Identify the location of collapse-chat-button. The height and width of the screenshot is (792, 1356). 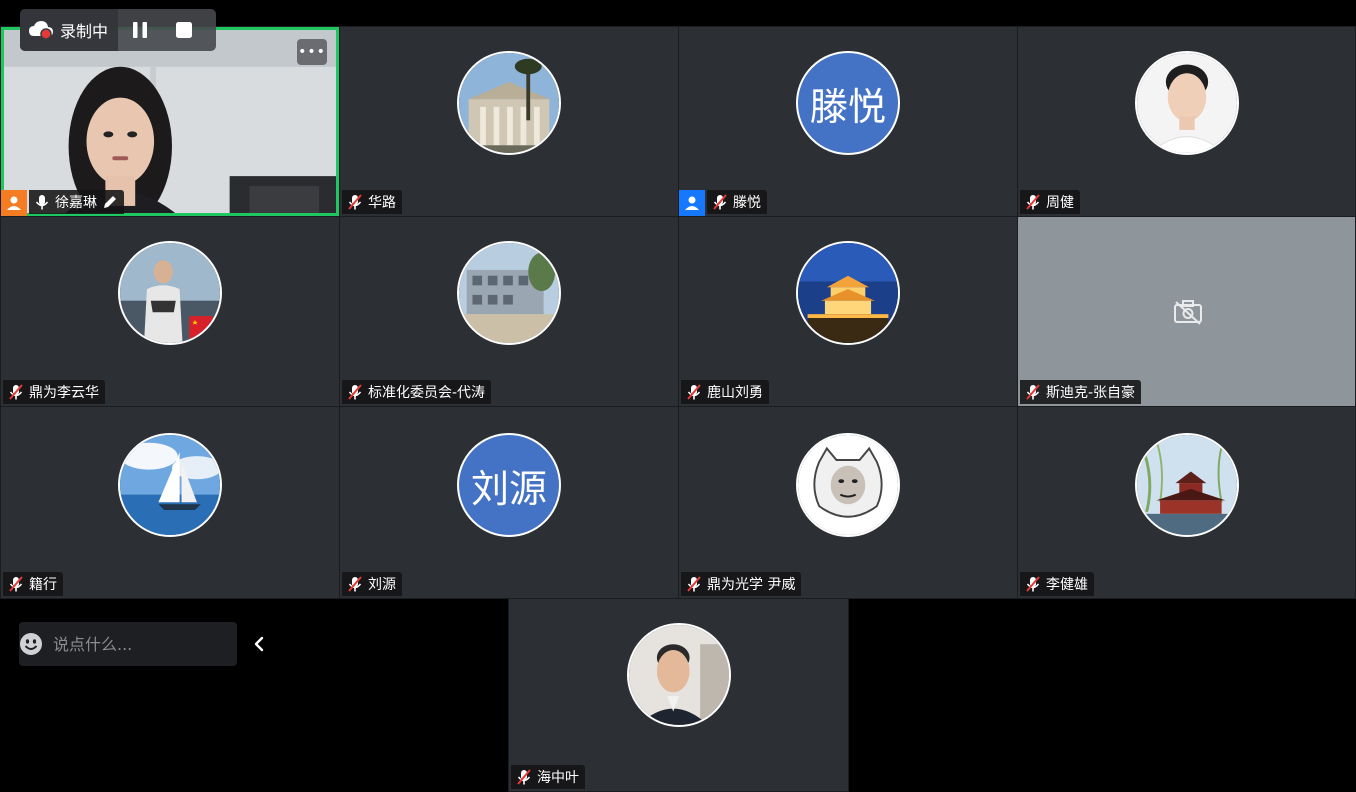
(259, 644).